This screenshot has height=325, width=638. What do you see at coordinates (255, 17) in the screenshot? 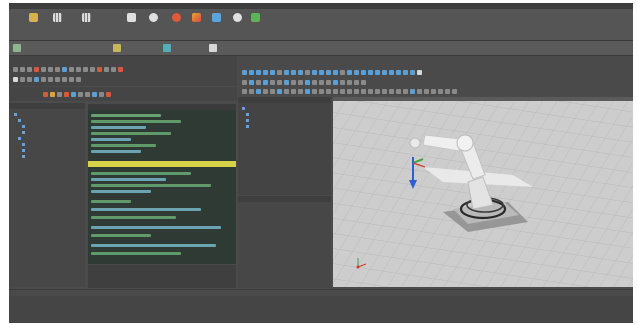
I see `ribbon-button-run` at bounding box center [255, 17].